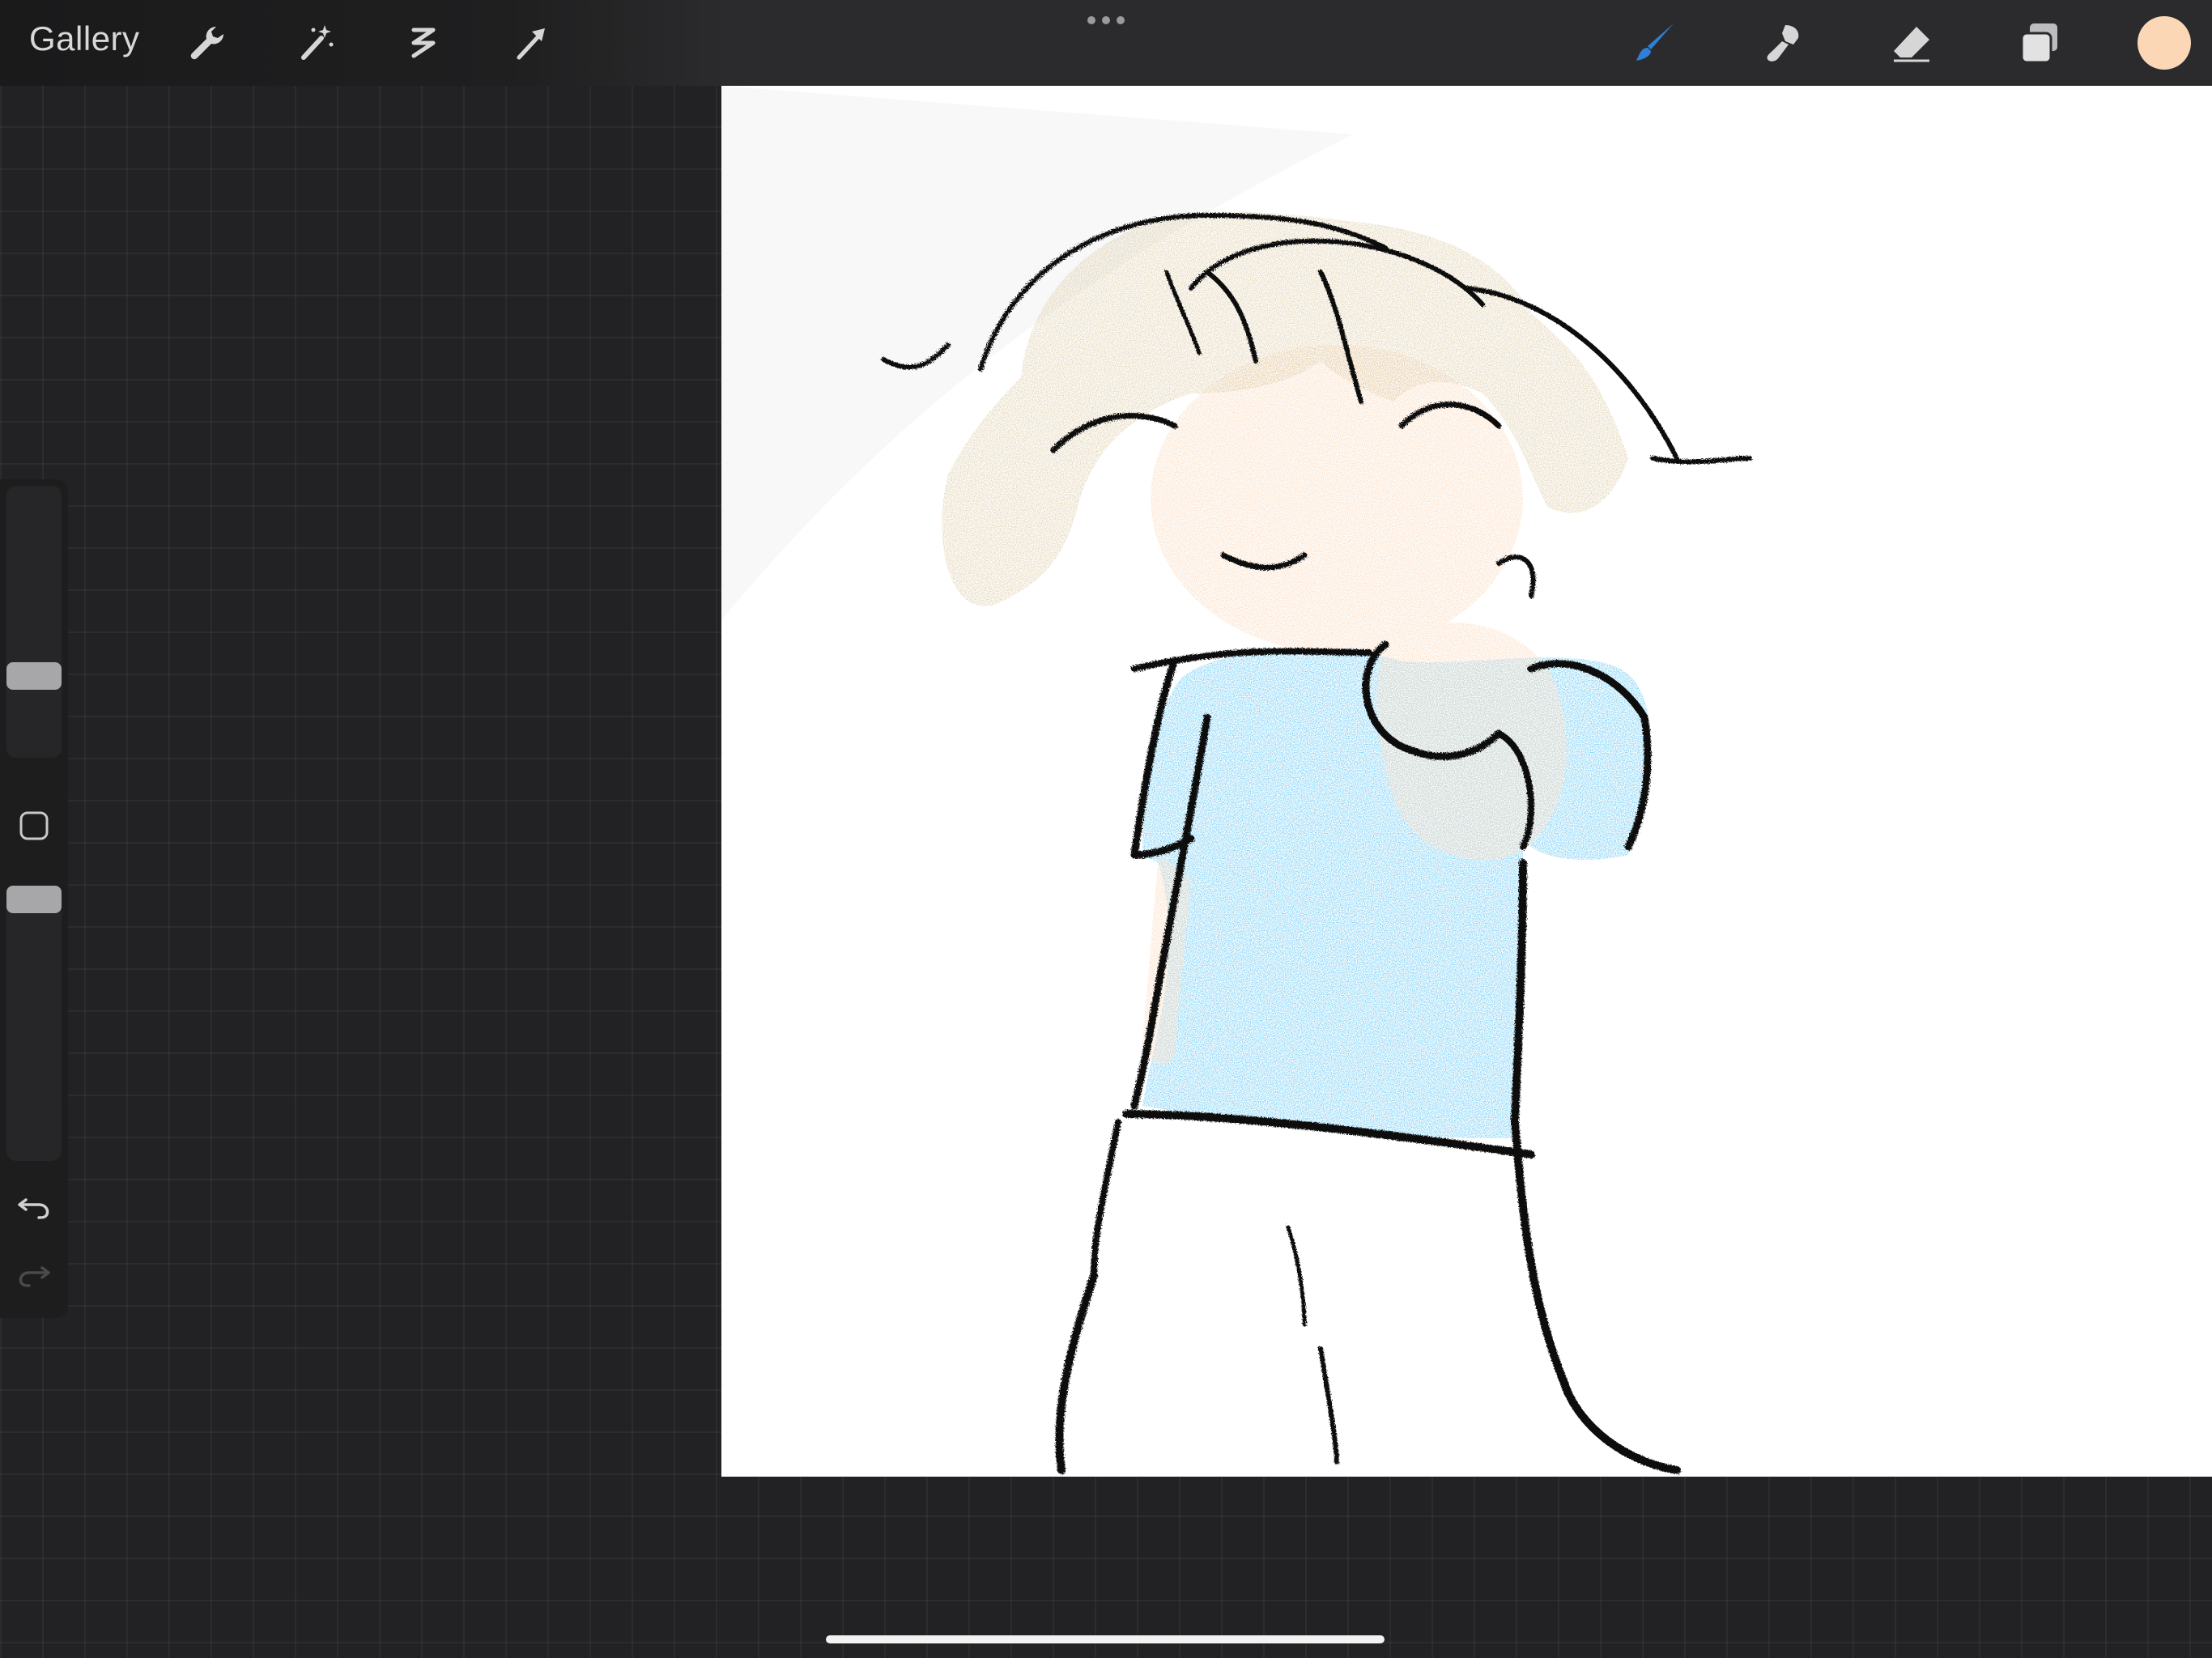 The image size is (2212, 1658). I want to click on opacity-thumb, so click(34, 899).